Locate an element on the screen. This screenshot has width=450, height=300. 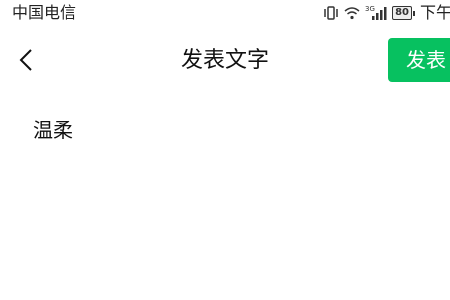
signal-icon: 3G is located at coordinates (376, 13).